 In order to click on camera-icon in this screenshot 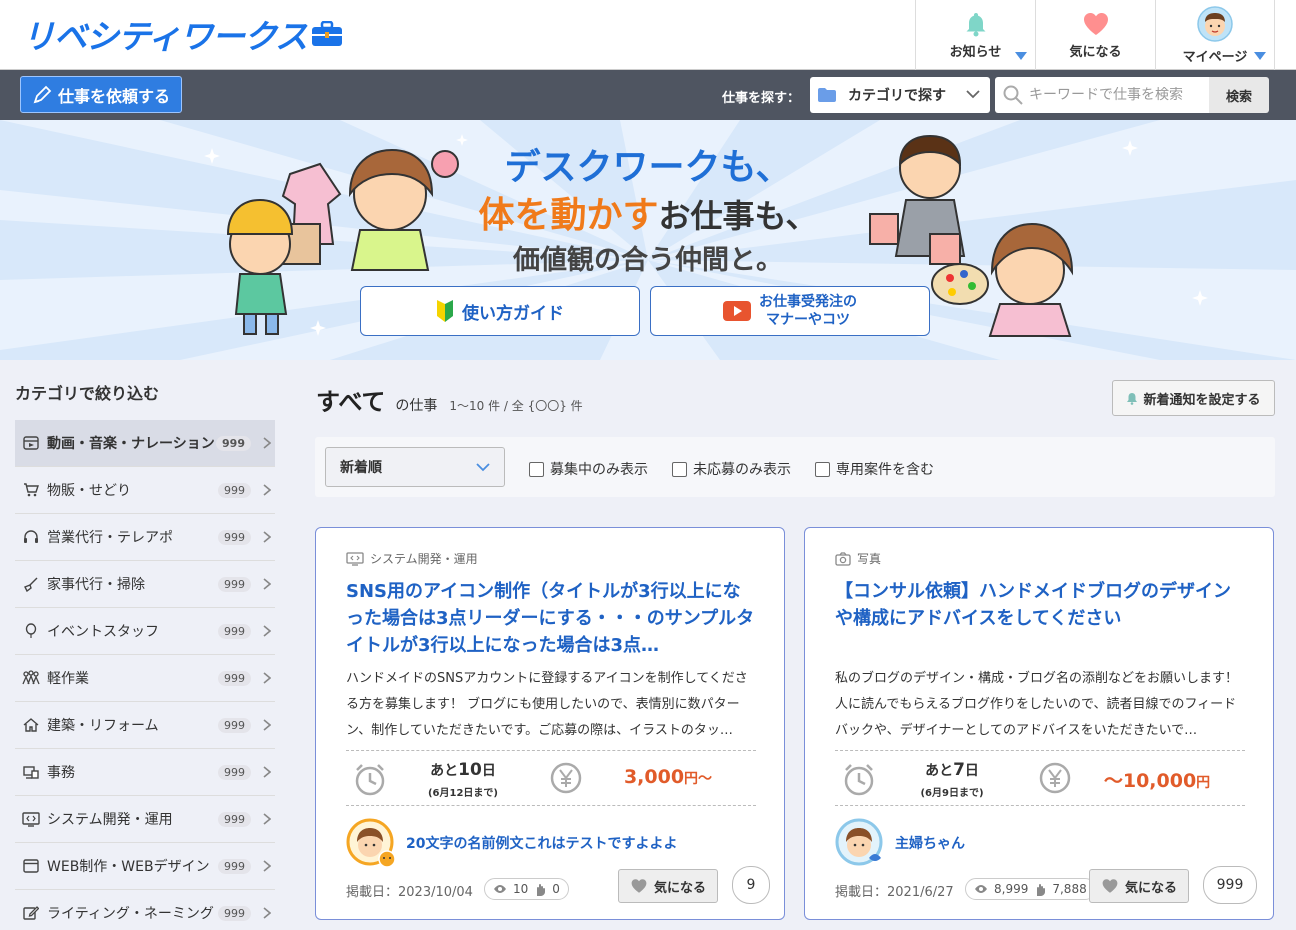, I will do `click(843, 558)`.